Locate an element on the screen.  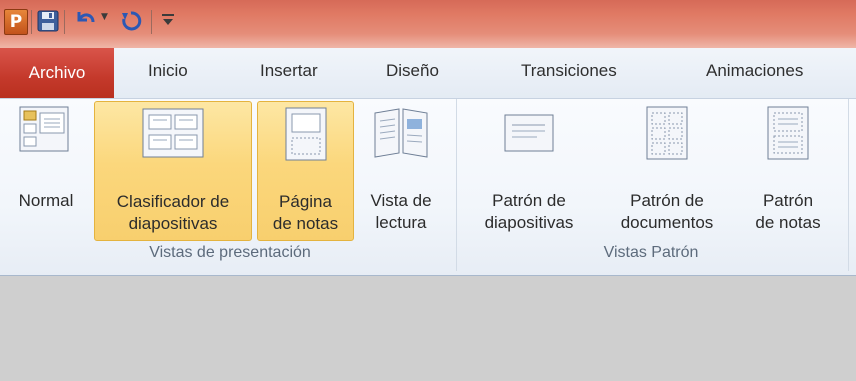
undo-dropdown-icon: ▼ is located at coordinates (106, 17).